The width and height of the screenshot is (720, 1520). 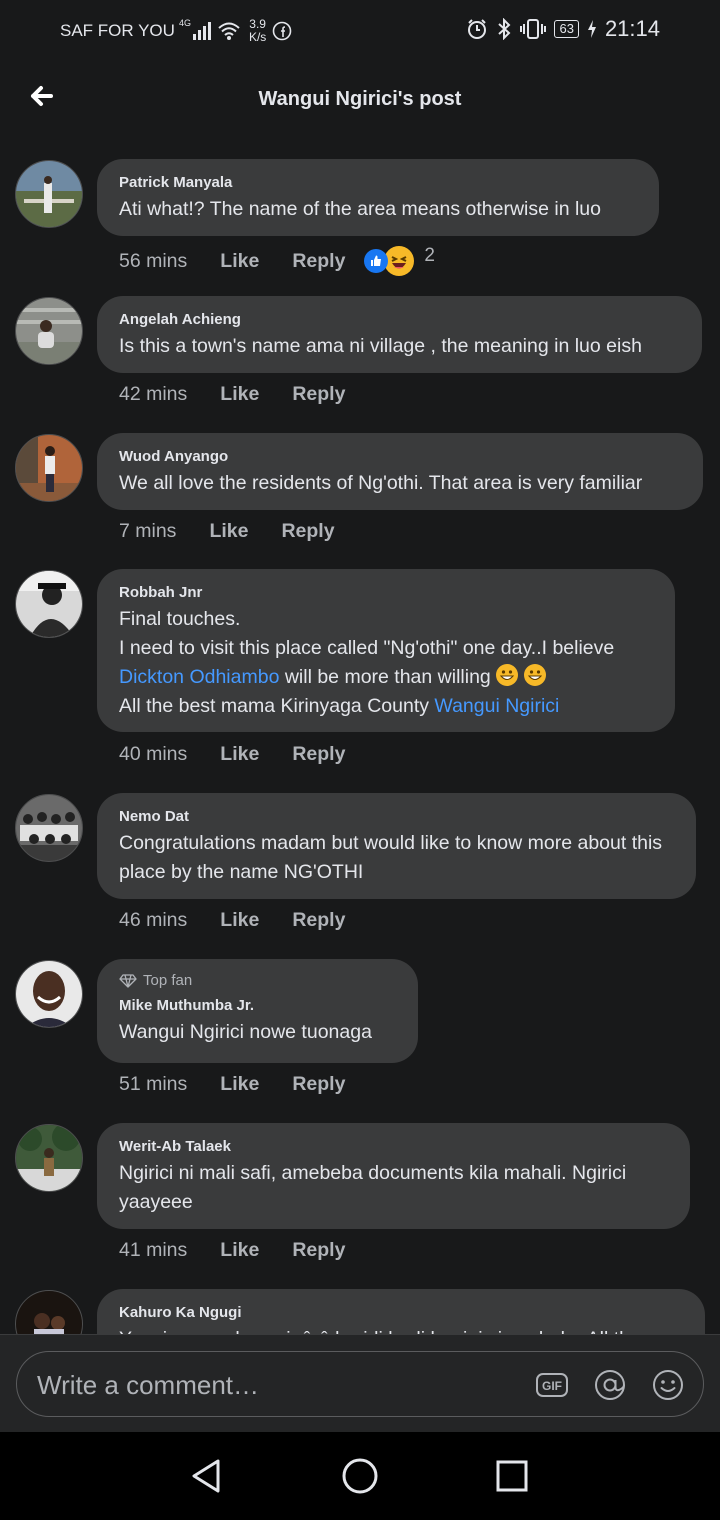 I want to click on comment-author: Wuod Anyango, so click(x=400, y=456).